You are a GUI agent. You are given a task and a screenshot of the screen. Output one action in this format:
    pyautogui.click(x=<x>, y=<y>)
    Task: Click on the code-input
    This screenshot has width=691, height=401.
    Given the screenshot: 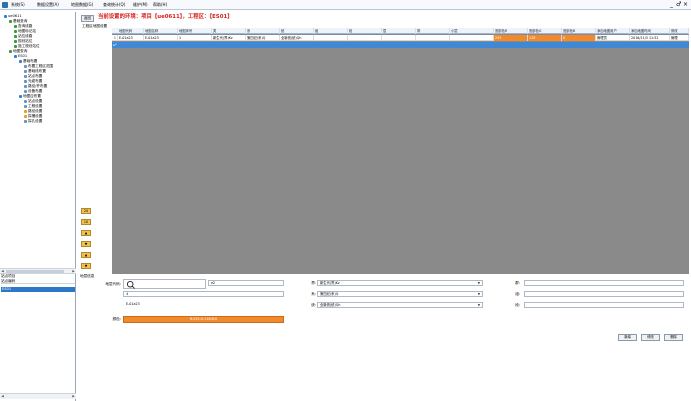 What is the action you would take?
    pyautogui.click(x=164, y=284)
    